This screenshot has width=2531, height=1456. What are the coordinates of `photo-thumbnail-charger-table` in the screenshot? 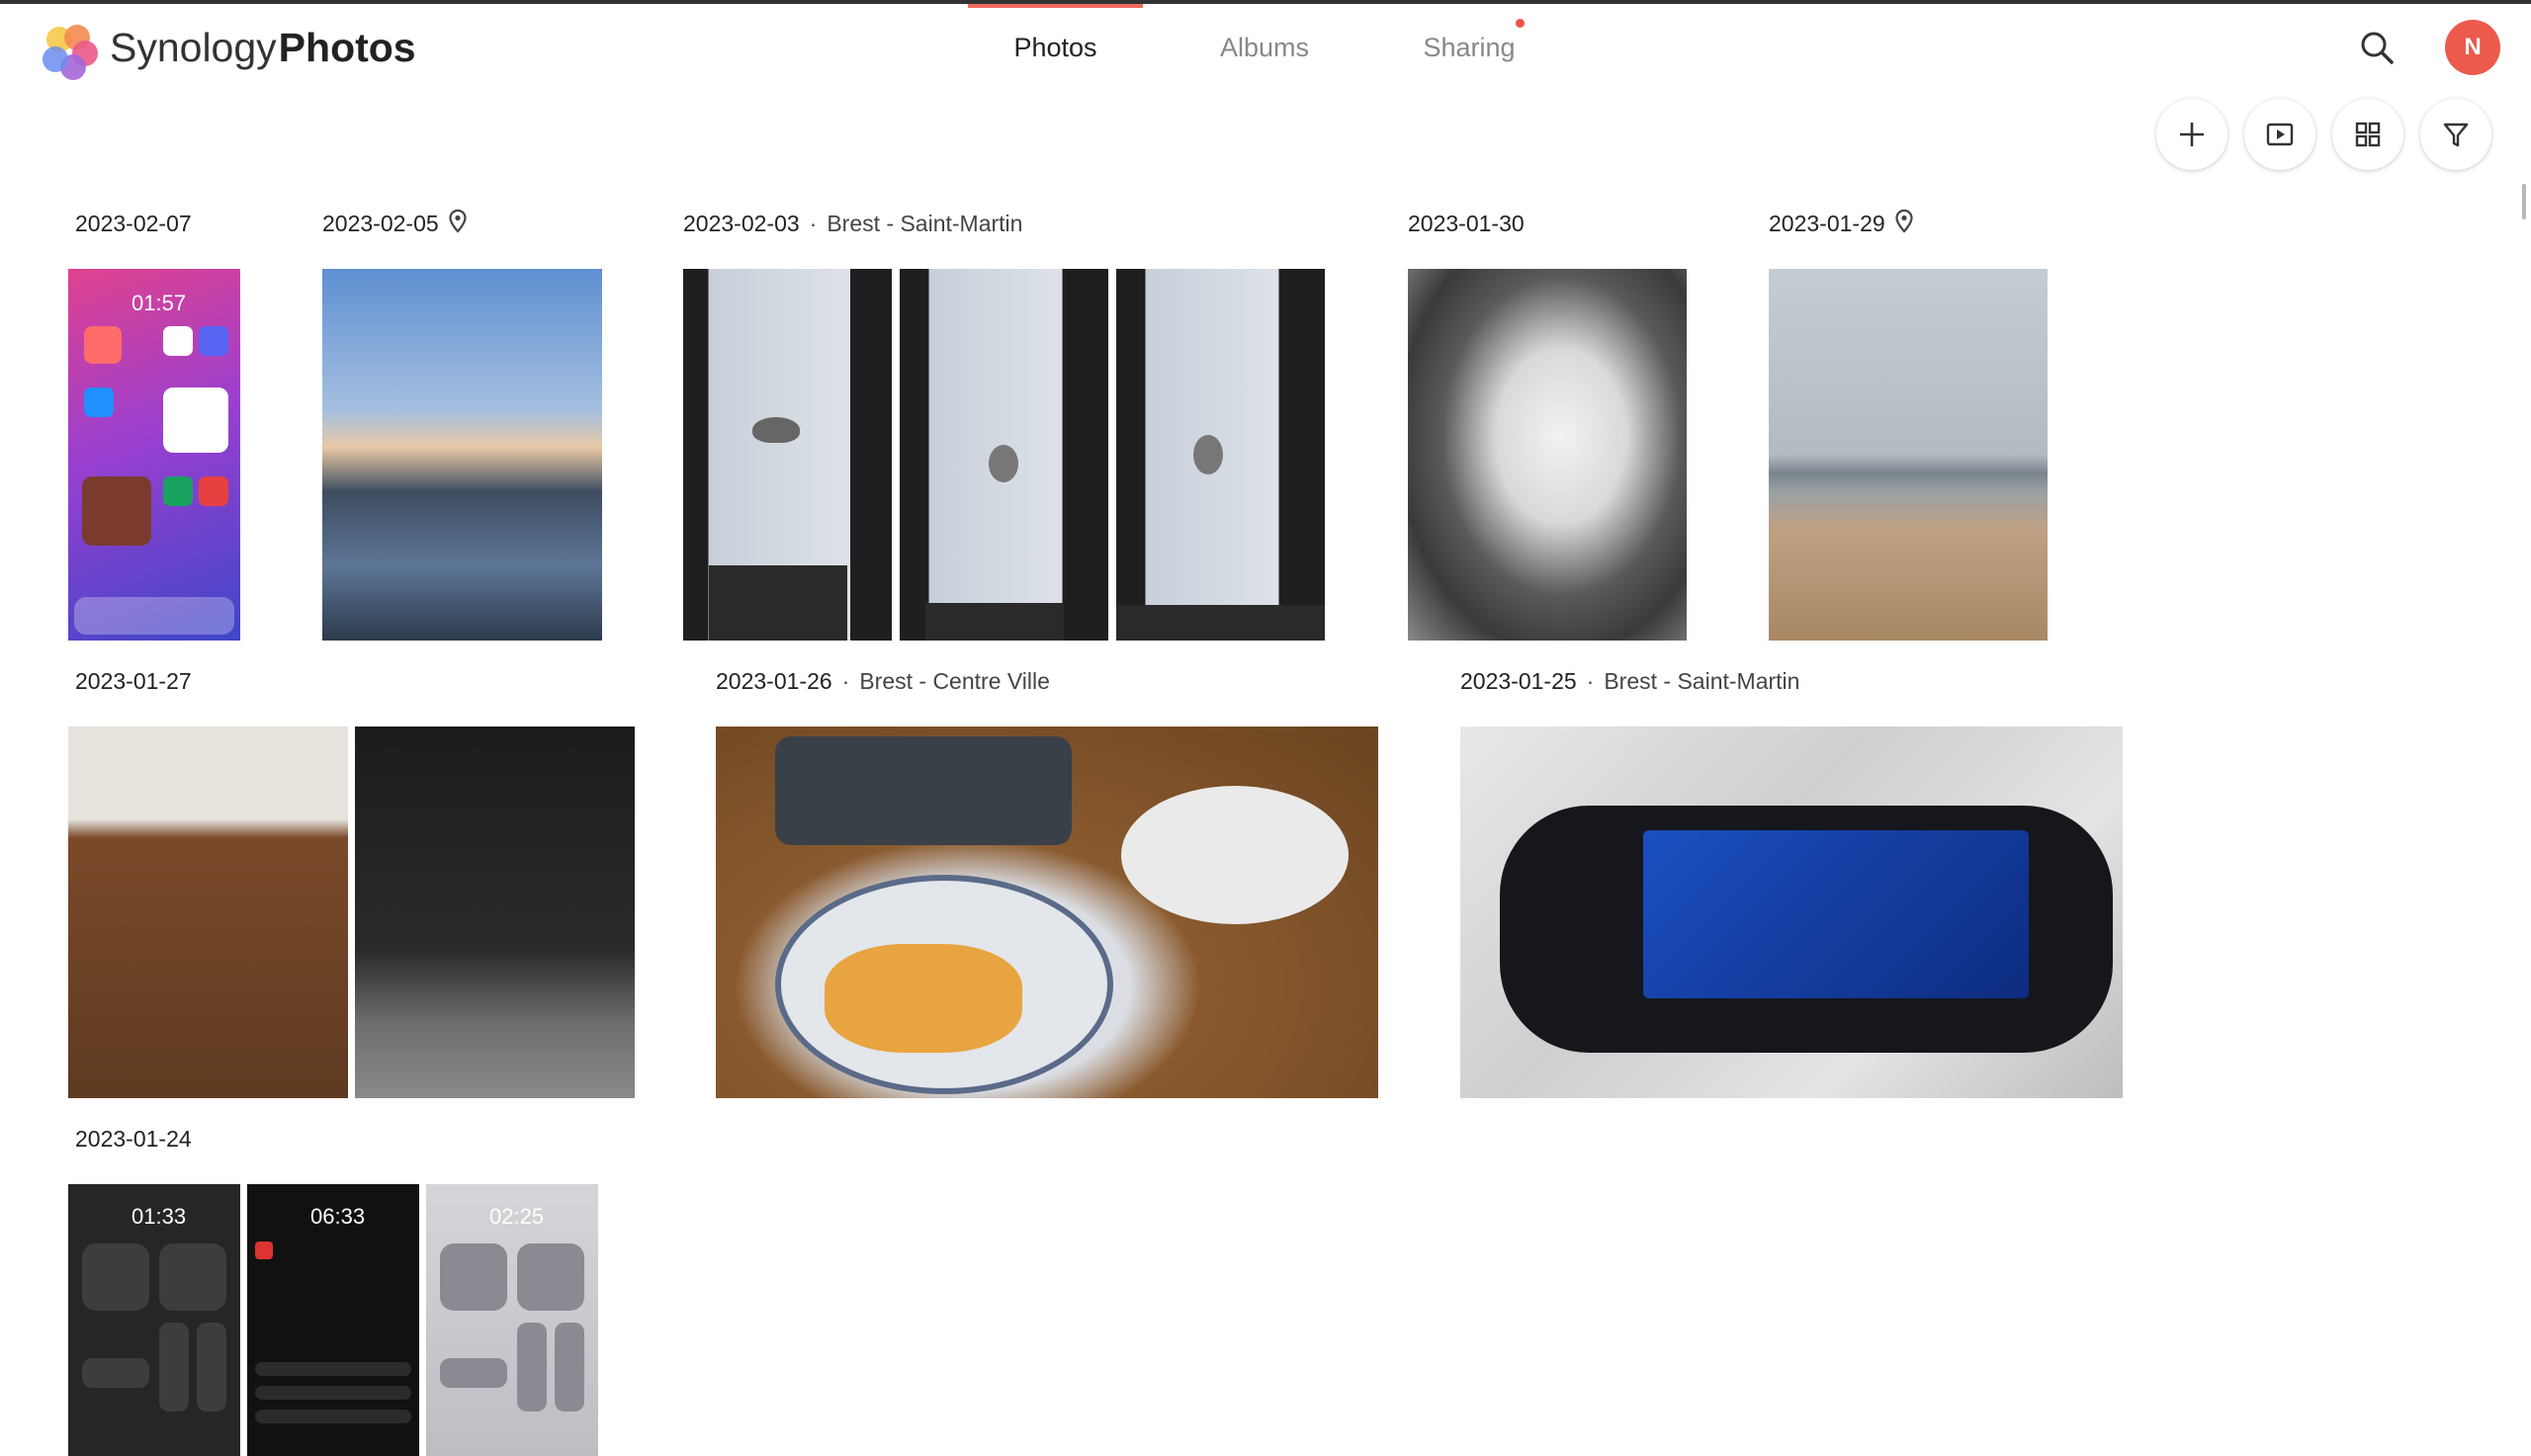 It's located at (495, 912).